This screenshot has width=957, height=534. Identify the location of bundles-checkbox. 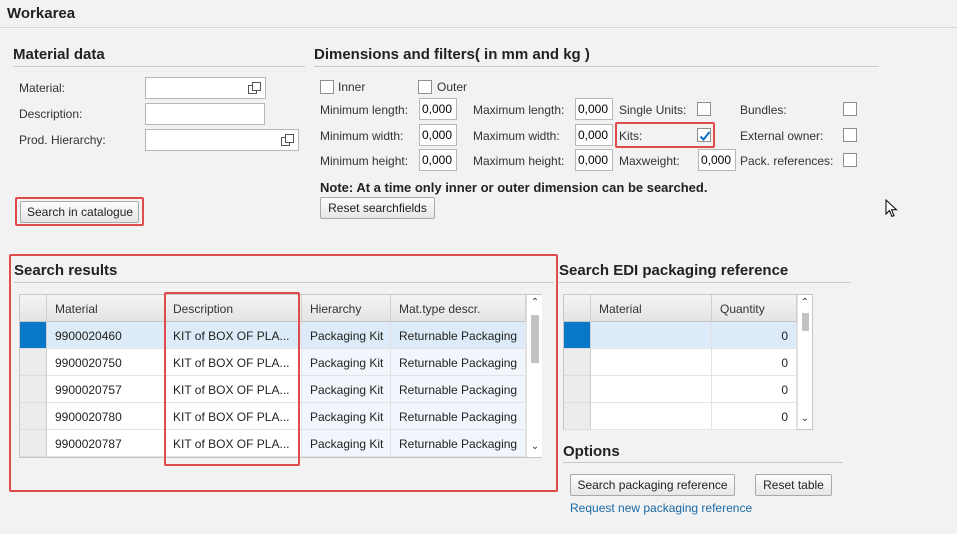
(850, 109).